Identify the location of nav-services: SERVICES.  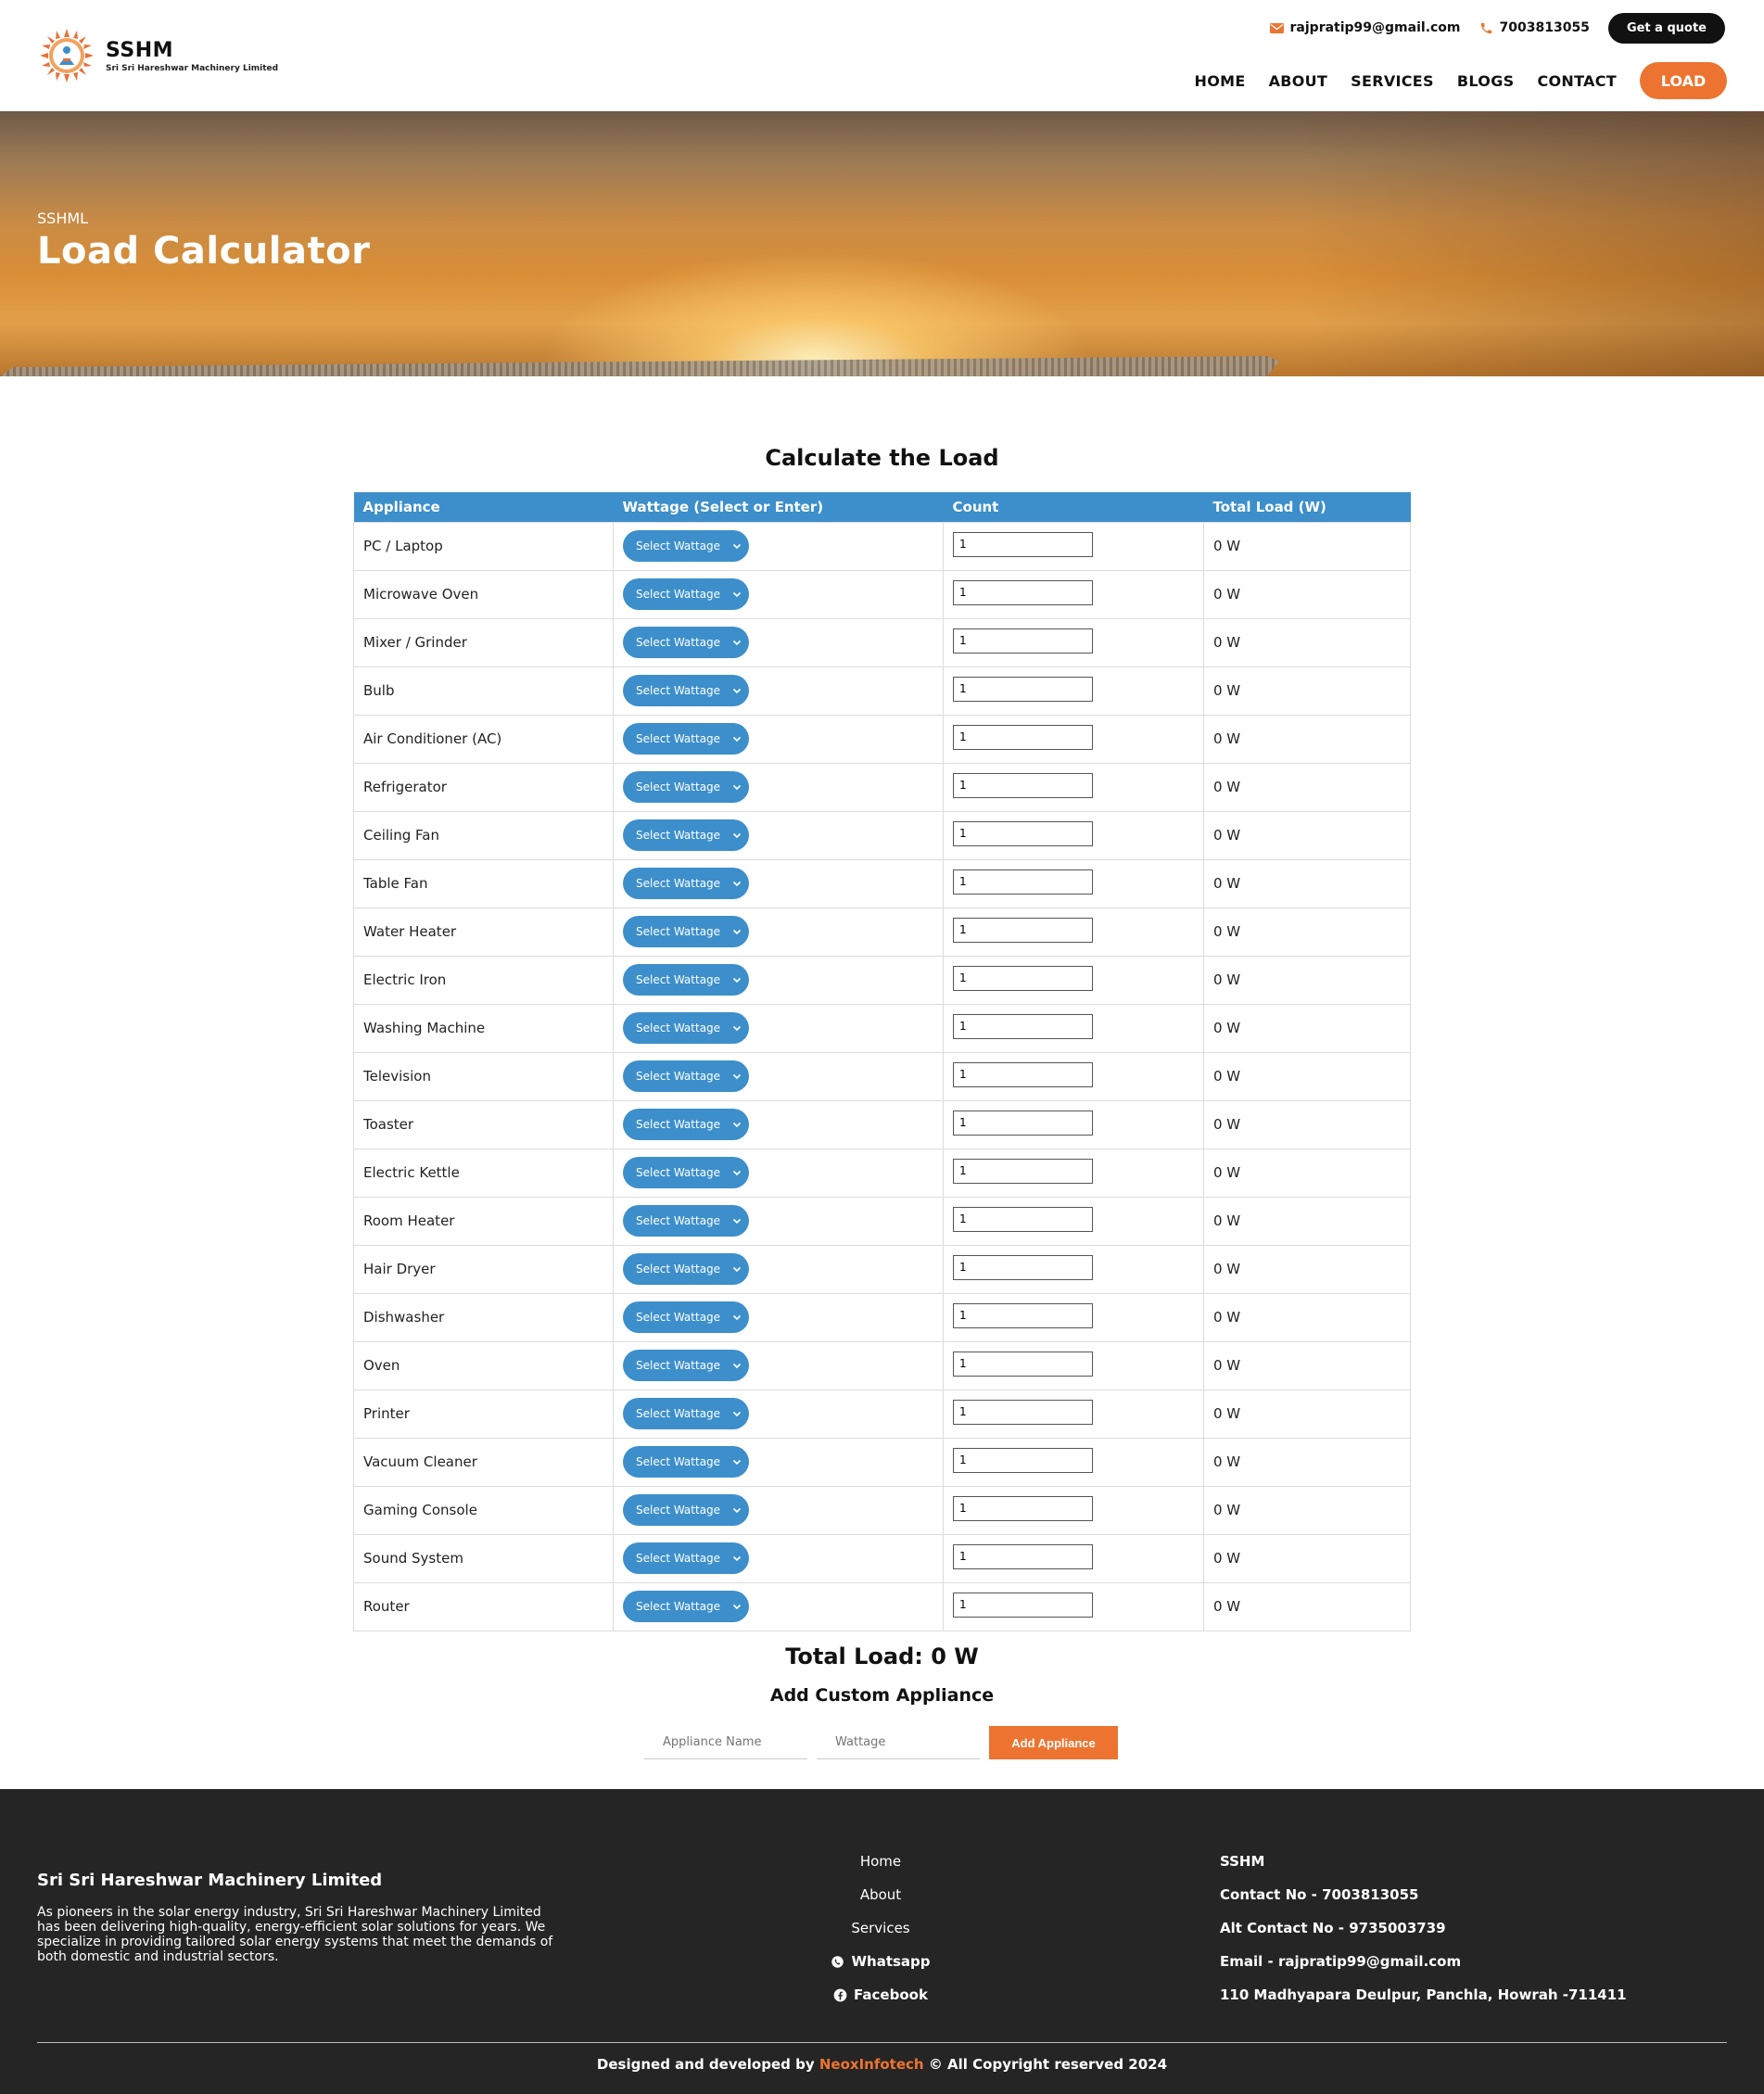
(1393, 81).